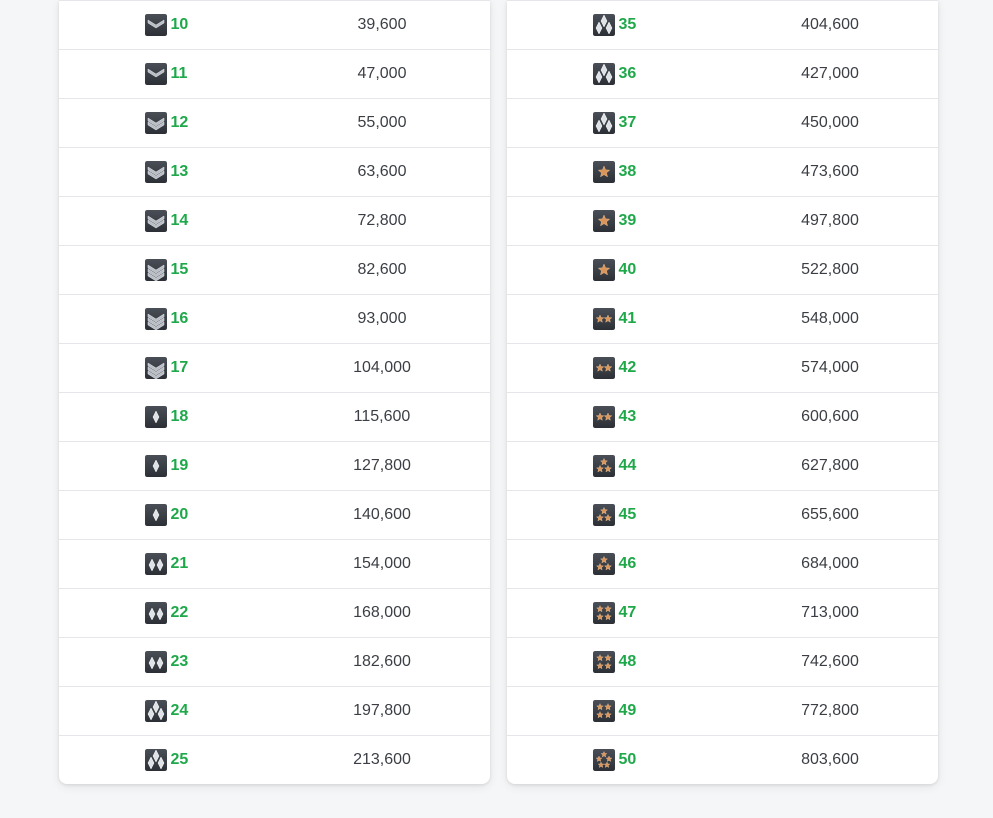 The width and height of the screenshot is (993, 818). I want to click on rank-number: 38, so click(627, 171).